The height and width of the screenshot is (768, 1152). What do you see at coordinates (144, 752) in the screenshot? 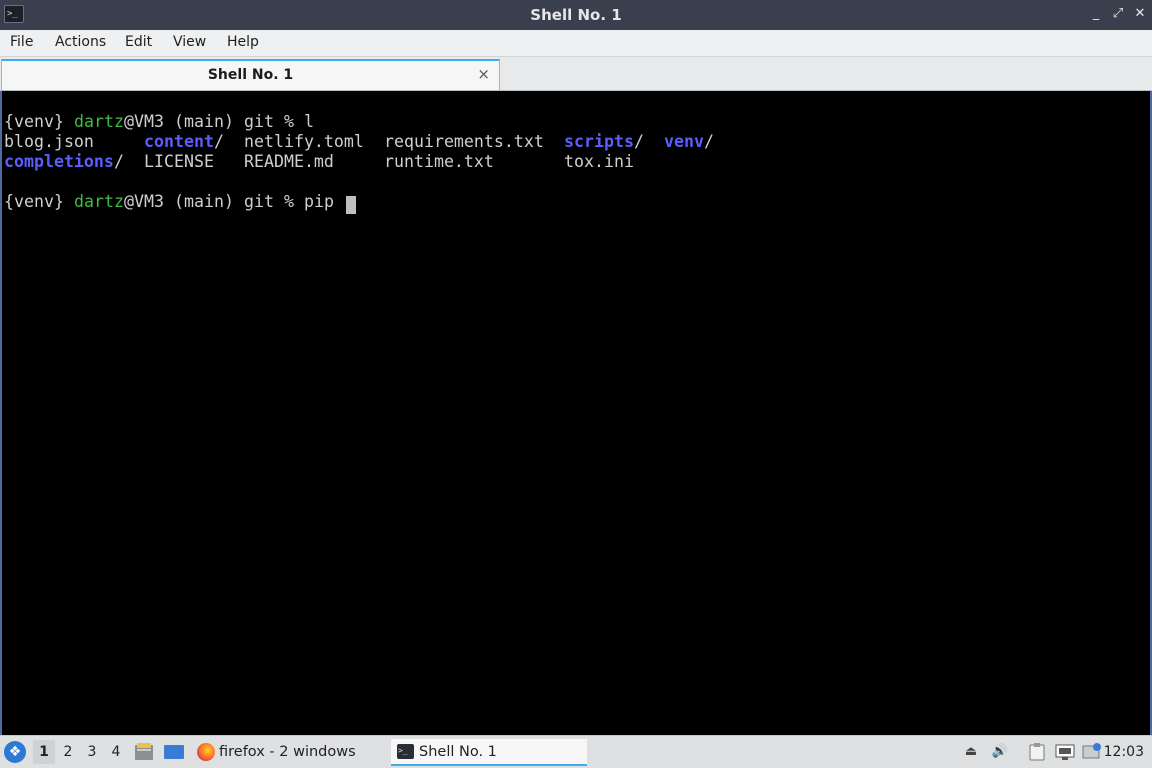
I see `file-manager-icon` at bounding box center [144, 752].